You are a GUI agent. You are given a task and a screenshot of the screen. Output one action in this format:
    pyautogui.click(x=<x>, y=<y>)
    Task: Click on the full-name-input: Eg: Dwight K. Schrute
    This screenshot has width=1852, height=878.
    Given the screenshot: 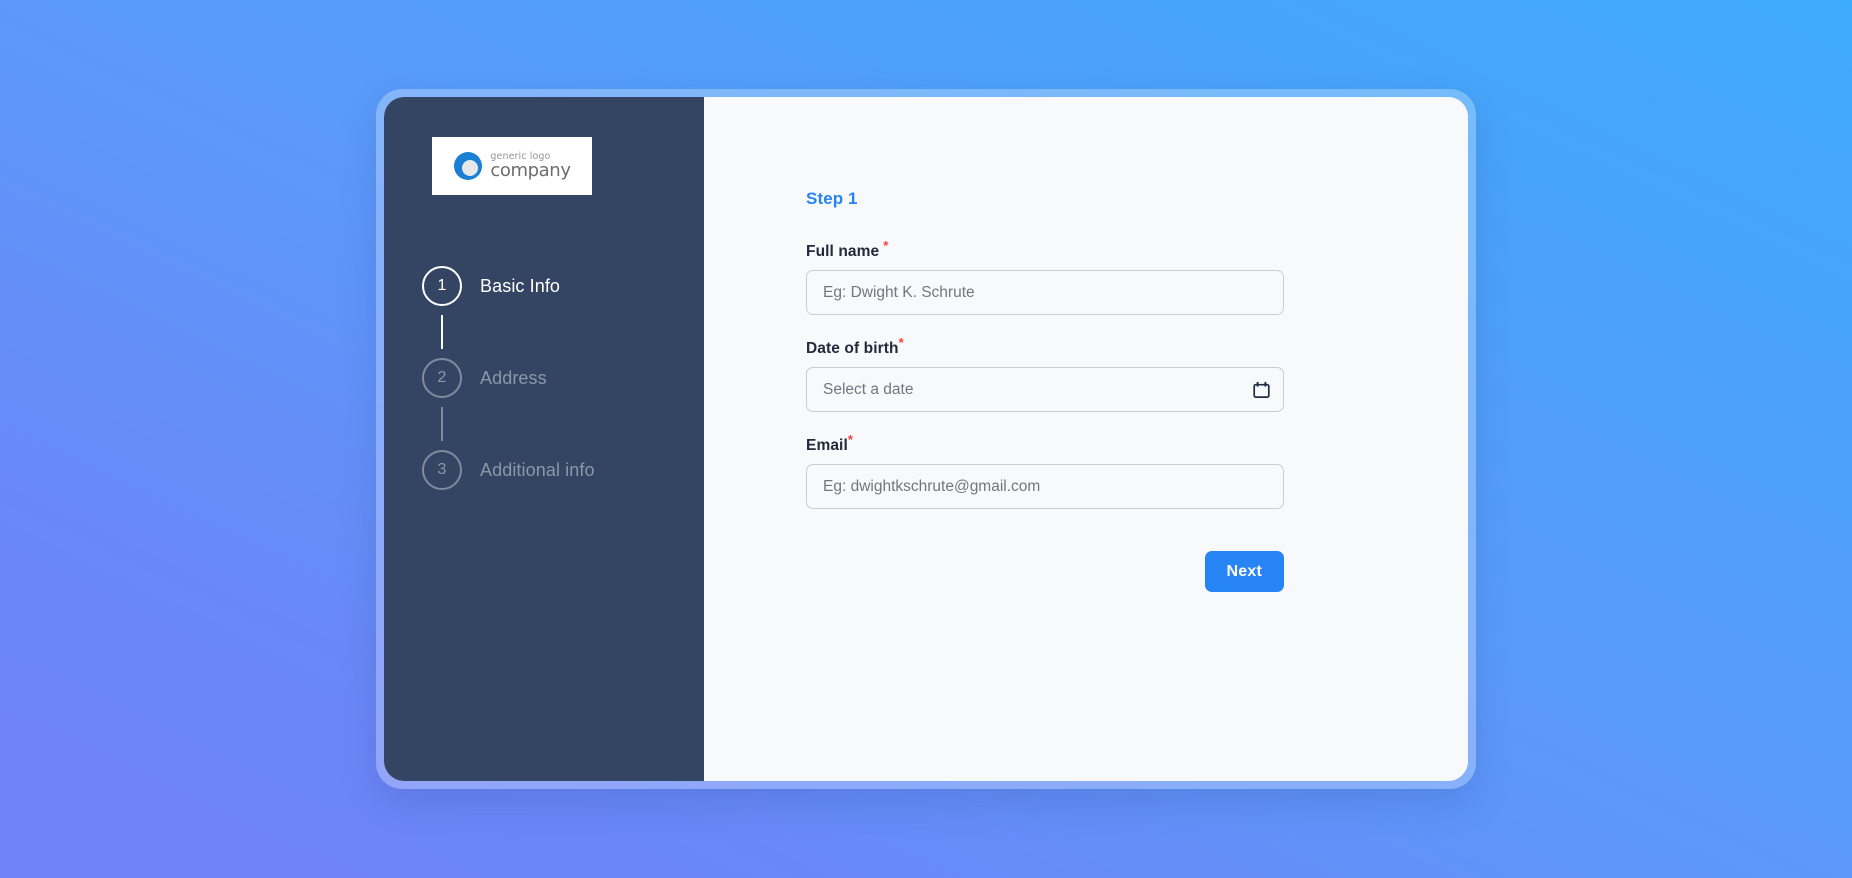 What is the action you would take?
    pyautogui.click(x=1045, y=292)
    